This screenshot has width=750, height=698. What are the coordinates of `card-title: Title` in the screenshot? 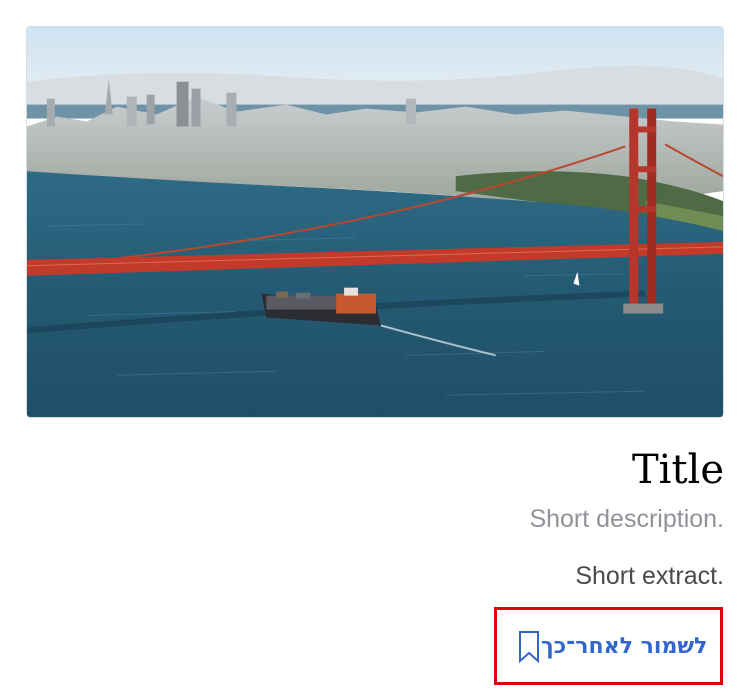 It's located at (678, 470).